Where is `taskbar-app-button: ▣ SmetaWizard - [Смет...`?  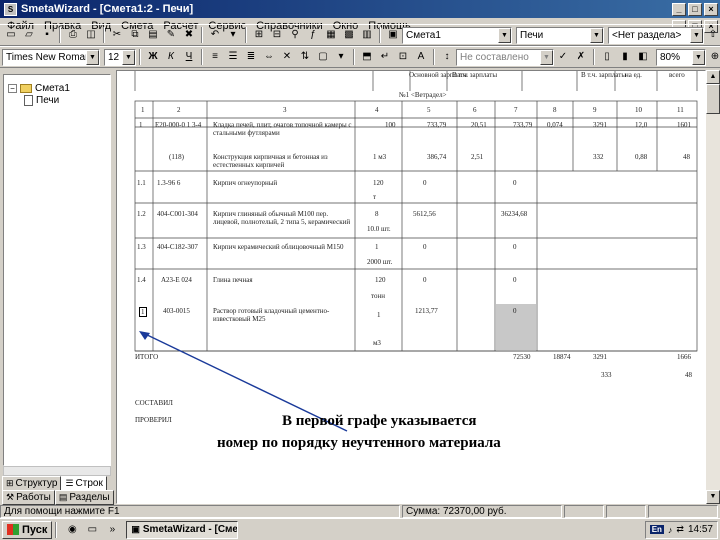
taskbar-app-button: ▣ SmetaWizard - [Смет... is located at coordinates (182, 529).